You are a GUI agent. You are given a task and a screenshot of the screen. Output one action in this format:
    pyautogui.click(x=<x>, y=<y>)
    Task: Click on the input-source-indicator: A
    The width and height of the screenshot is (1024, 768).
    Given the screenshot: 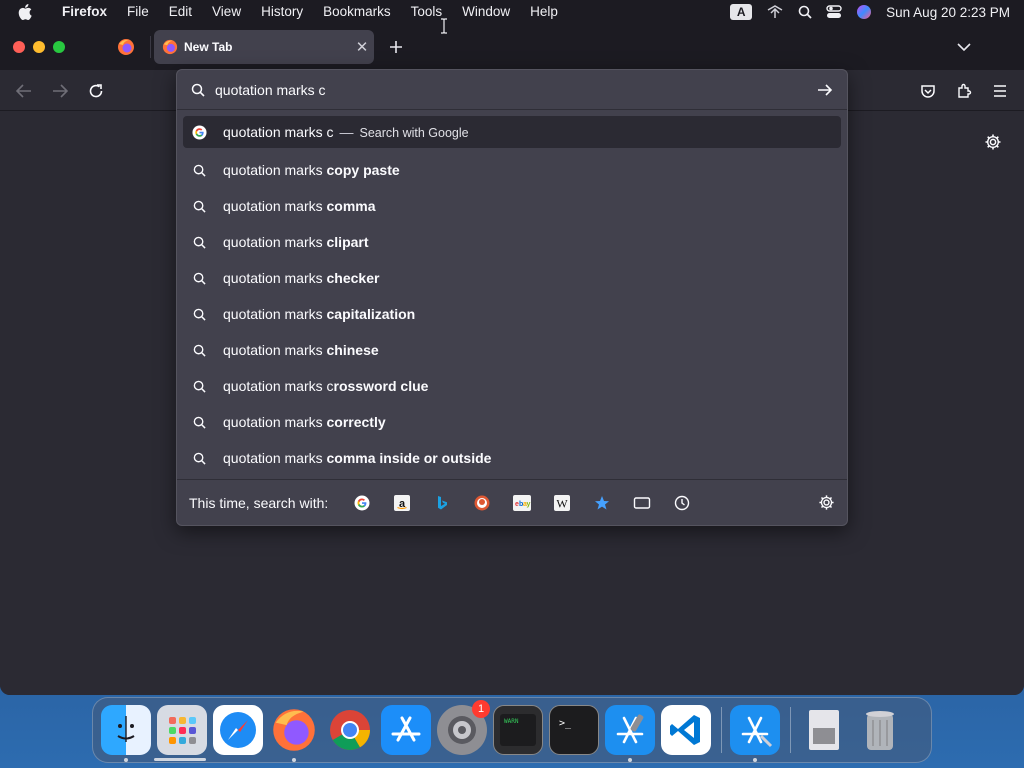 What is the action you would take?
    pyautogui.click(x=741, y=12)
    